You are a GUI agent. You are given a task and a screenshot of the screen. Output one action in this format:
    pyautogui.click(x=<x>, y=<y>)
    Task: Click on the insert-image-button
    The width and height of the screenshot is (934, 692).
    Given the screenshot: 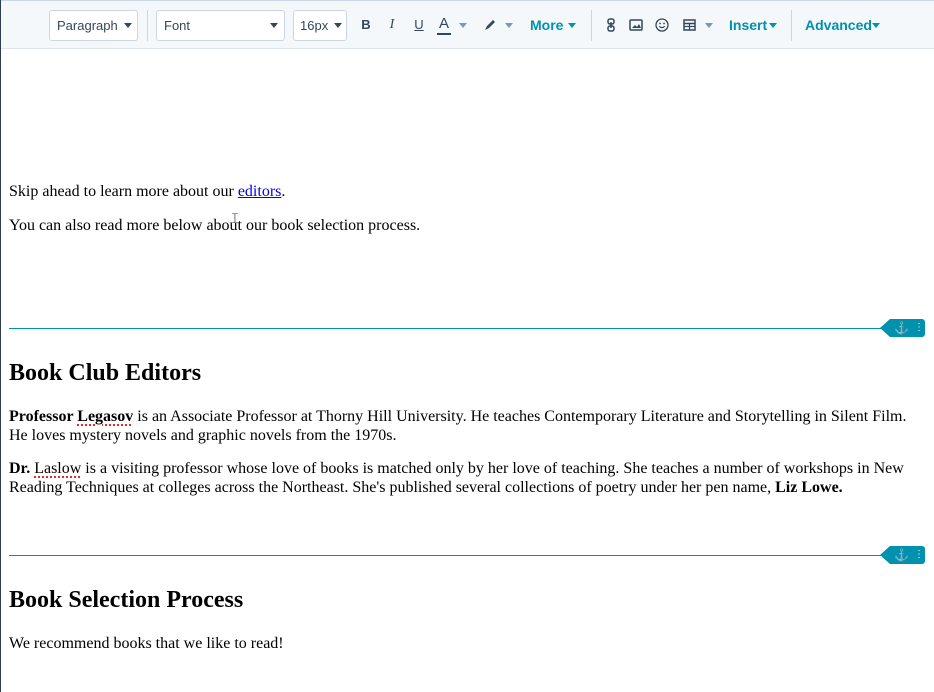 What is the action you would take?
    pyautogui.click(x=636, y=25)
    